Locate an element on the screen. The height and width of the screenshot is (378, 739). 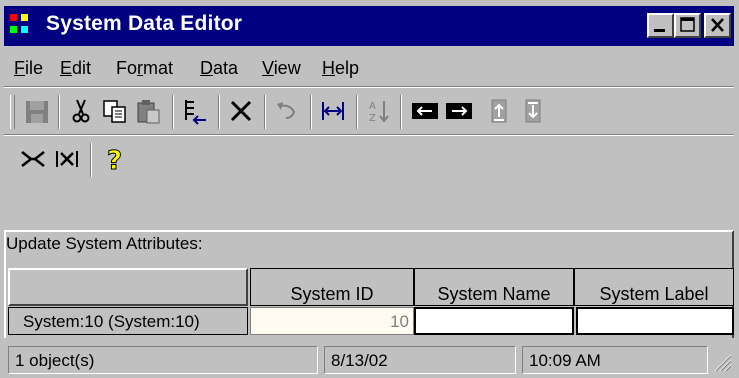
grid-corner-header is located at coordinates (128, 287).